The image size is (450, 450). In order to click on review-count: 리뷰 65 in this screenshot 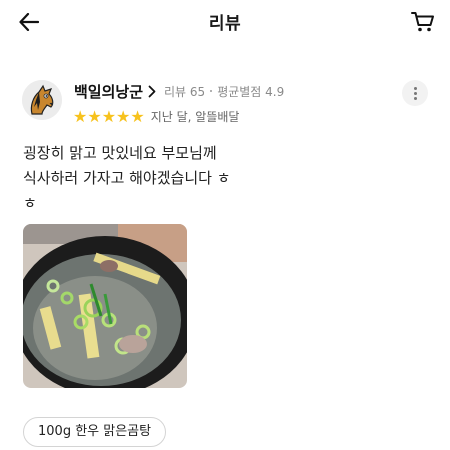, I will do `click(185, 91)`.